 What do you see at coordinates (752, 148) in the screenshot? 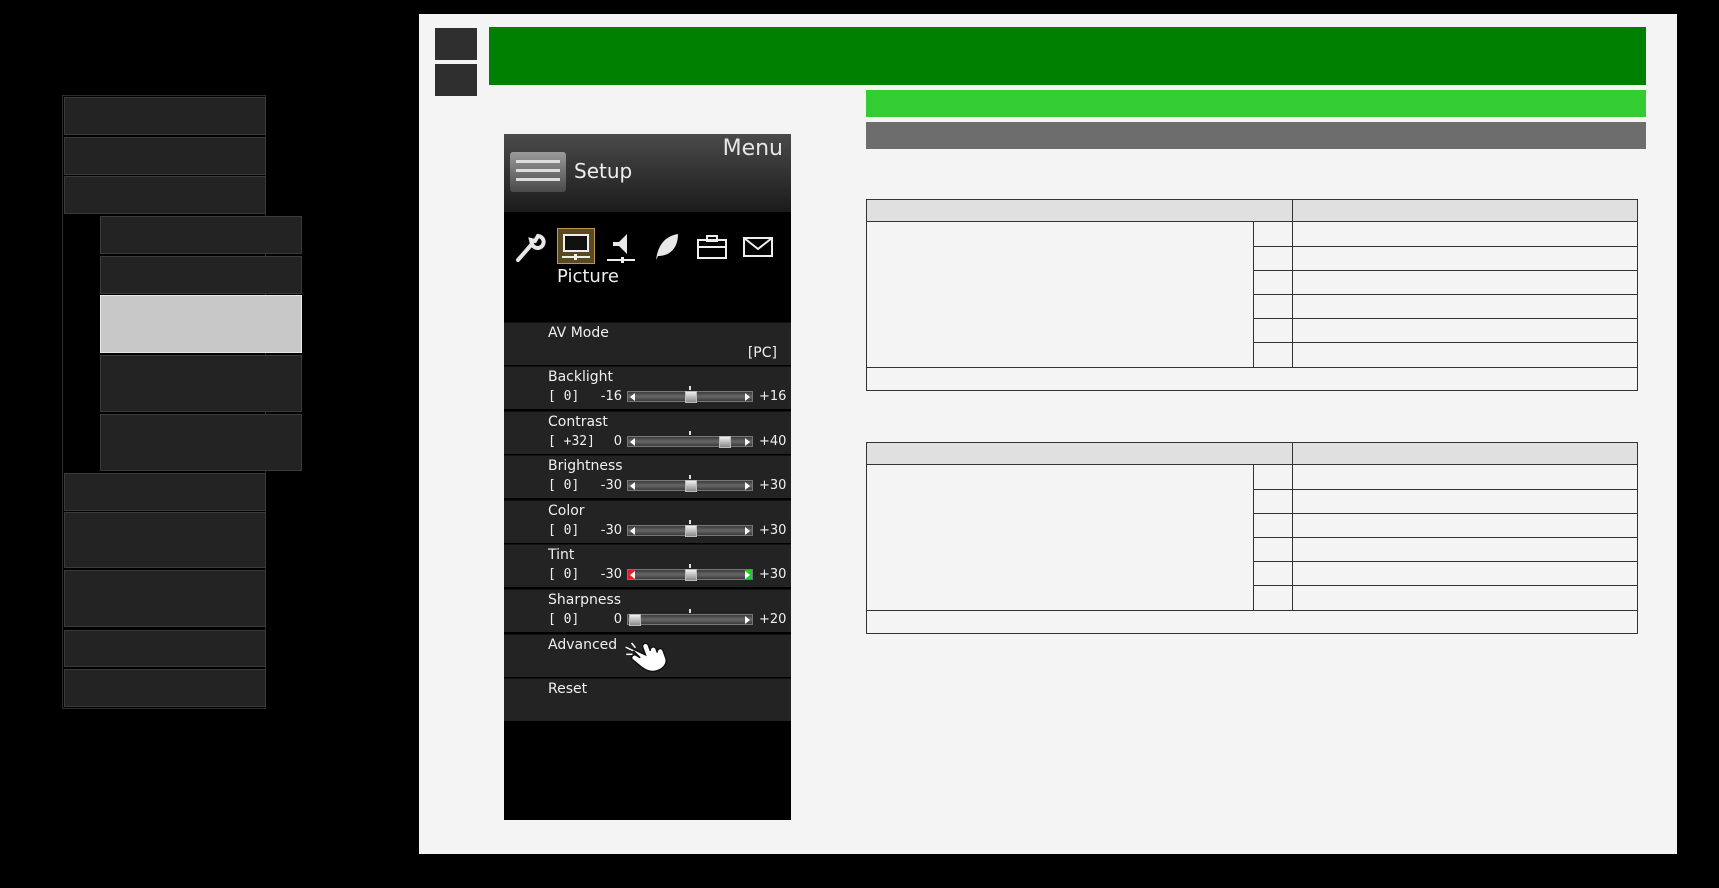
I see `tv-menu-title: Menu` at bounding box center [752, 148].